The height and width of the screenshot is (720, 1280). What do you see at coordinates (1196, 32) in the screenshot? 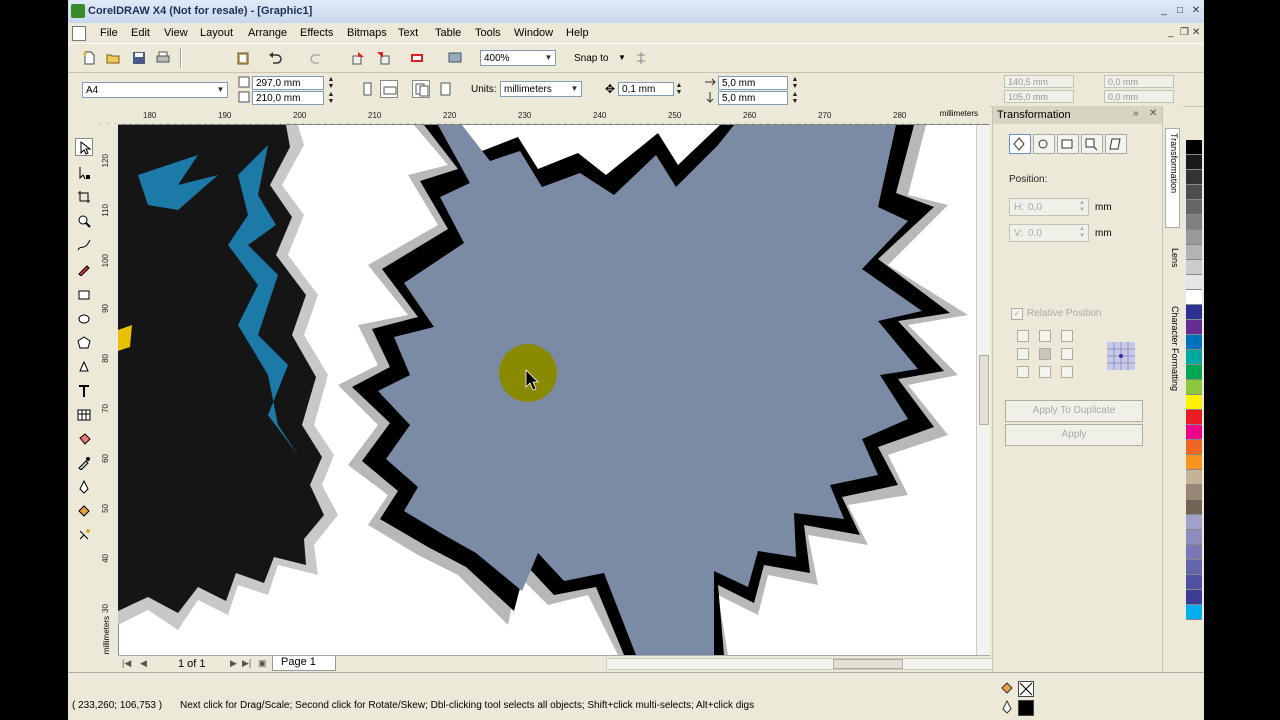
I see `doc-close-button: ✕` at bounding box center [1196, 32].